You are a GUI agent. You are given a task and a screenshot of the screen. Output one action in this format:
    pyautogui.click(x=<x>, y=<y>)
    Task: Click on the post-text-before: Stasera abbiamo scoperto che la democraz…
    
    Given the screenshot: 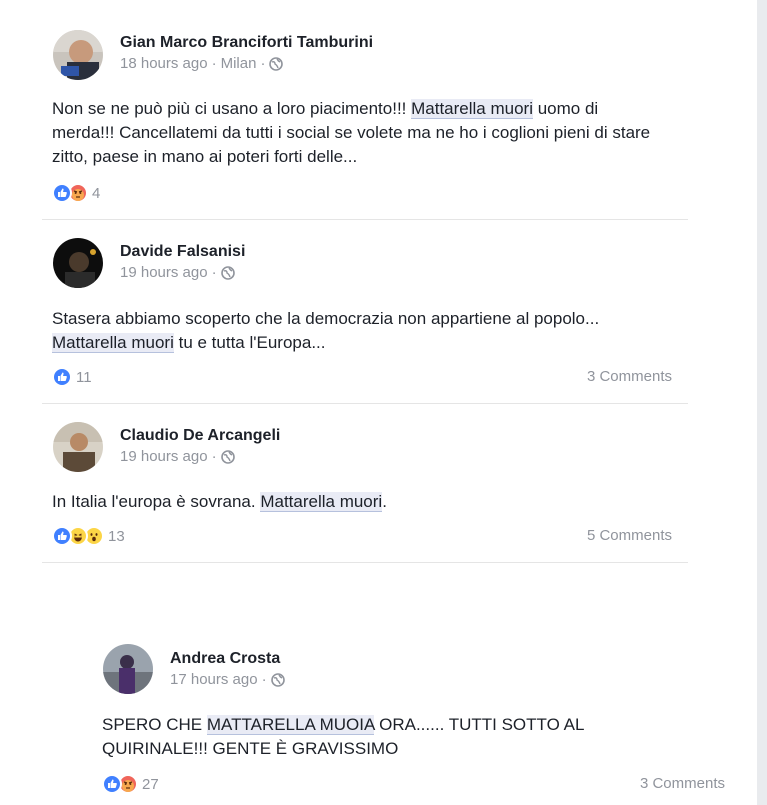 What is the action you would take?
    pyautogui.click(x=326, y=318)
    